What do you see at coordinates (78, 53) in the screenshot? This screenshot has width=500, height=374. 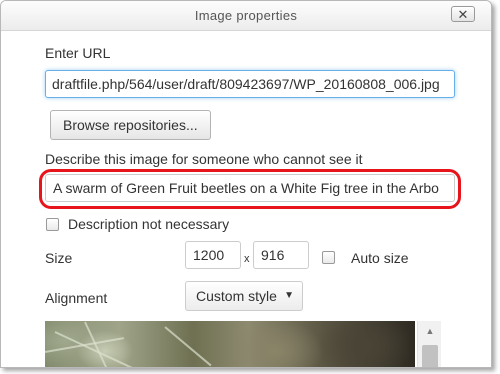 I see `url-label: Enter URL` at bounding box center [78, 53].